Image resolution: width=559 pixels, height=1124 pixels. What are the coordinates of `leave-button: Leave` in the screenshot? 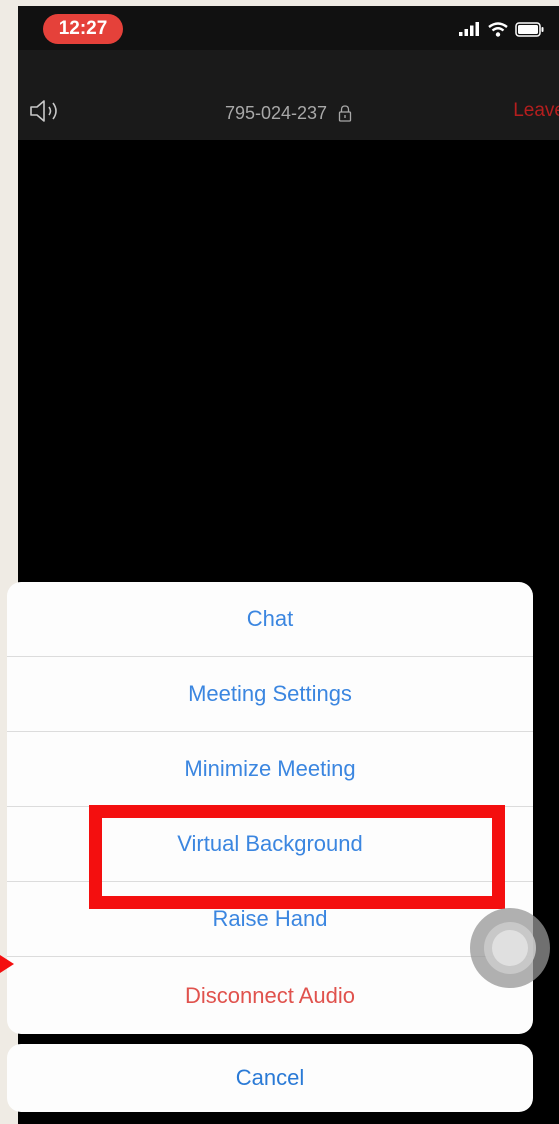 It's located at (536, 111).